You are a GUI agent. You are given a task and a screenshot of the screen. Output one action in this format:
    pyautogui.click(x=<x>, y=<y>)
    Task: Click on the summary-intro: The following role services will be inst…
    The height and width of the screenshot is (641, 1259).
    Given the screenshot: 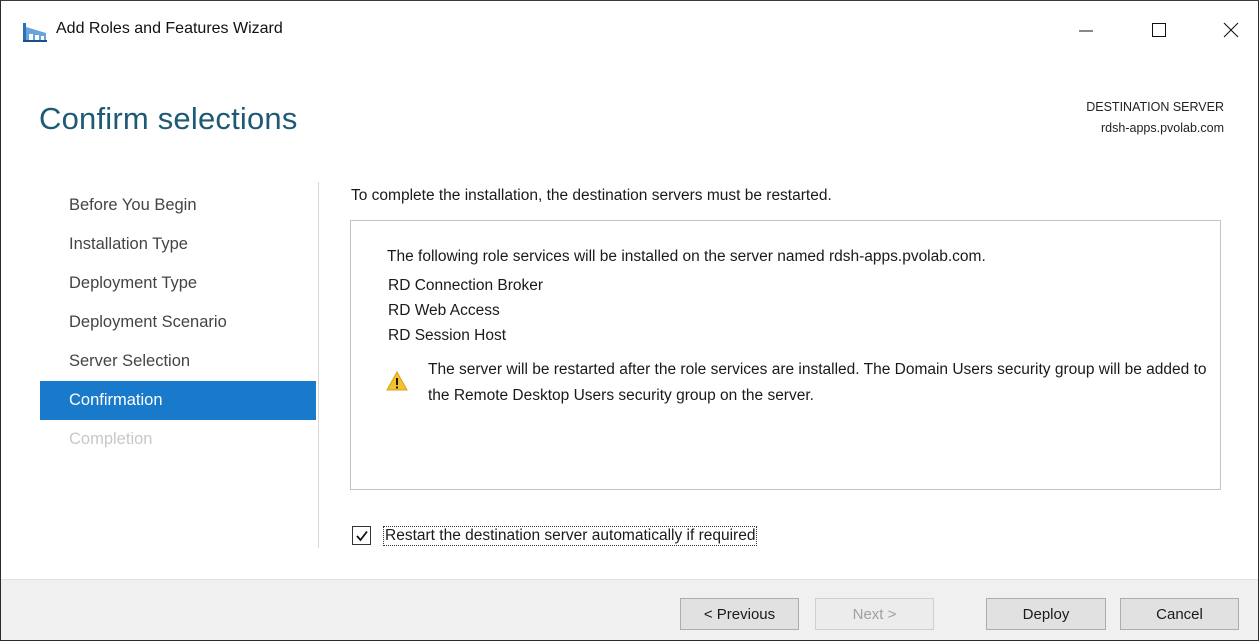 What is the action you would take?
    pyautogui.click(x=686, y=256)
    